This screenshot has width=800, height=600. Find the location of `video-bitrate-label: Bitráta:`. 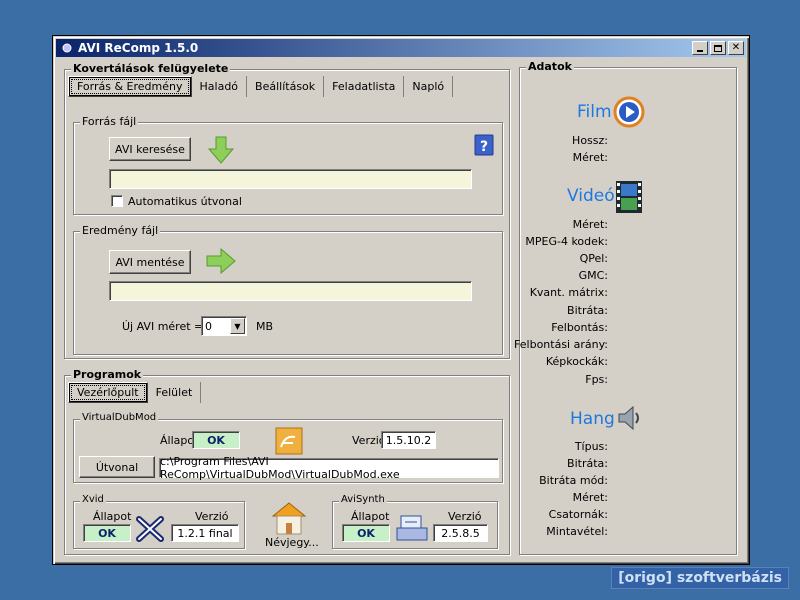

video-bitrate-label: Bitráta: is located at coordinates (587, 310).